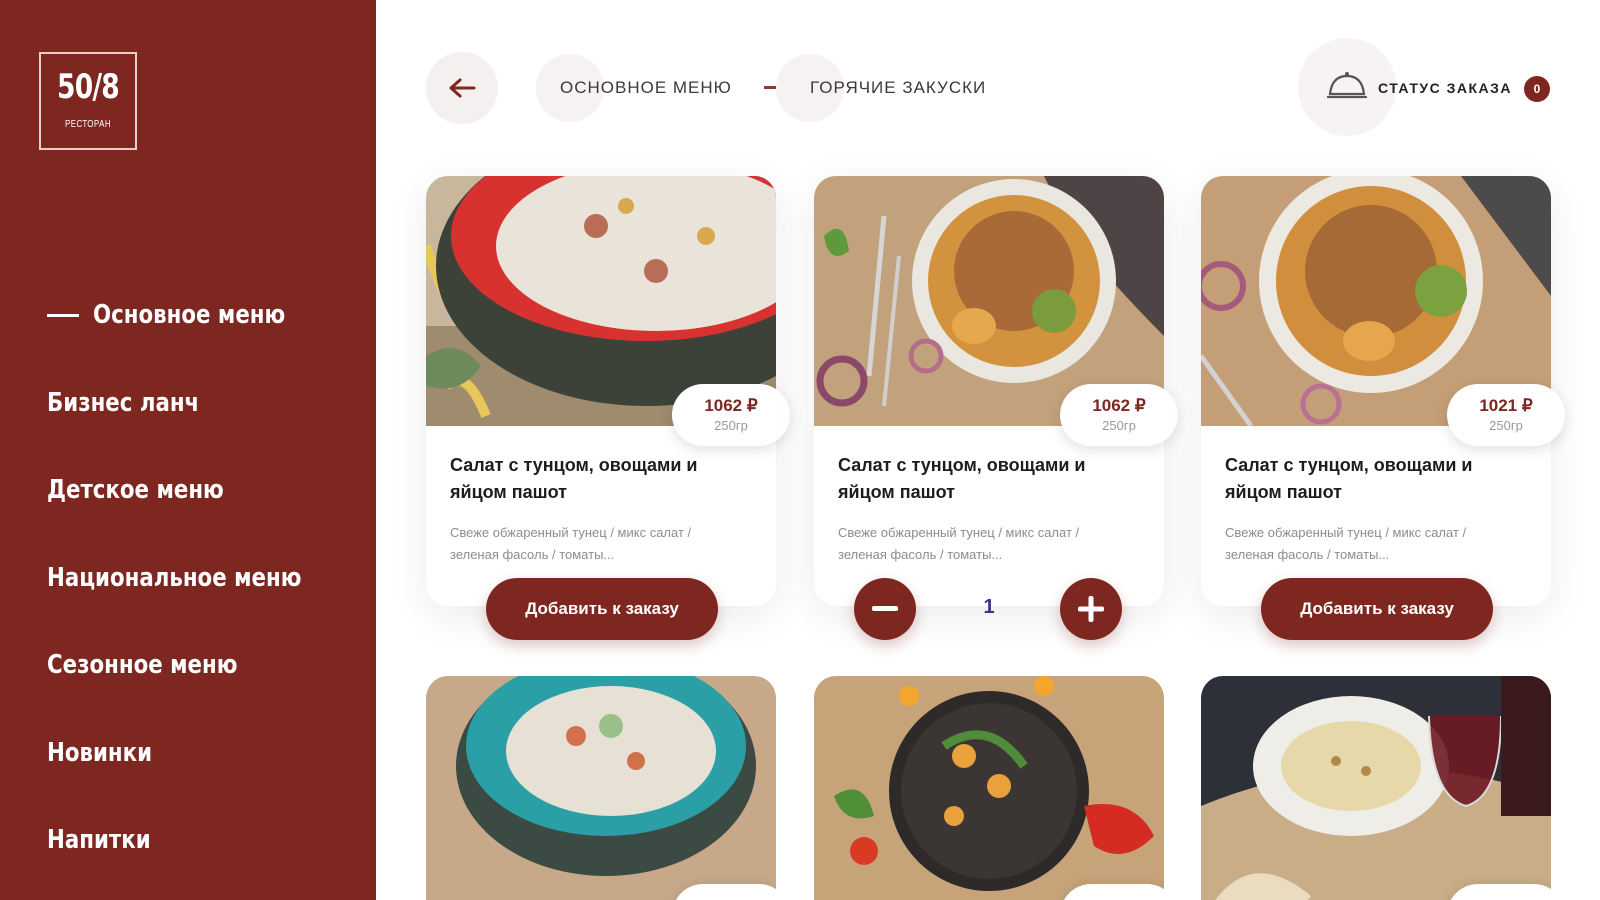 The width and height of the screenshot is (1600, 900). Describe the element at coordinates (63, 315) in the screenshot. I see `active-dash-icon` at that location.